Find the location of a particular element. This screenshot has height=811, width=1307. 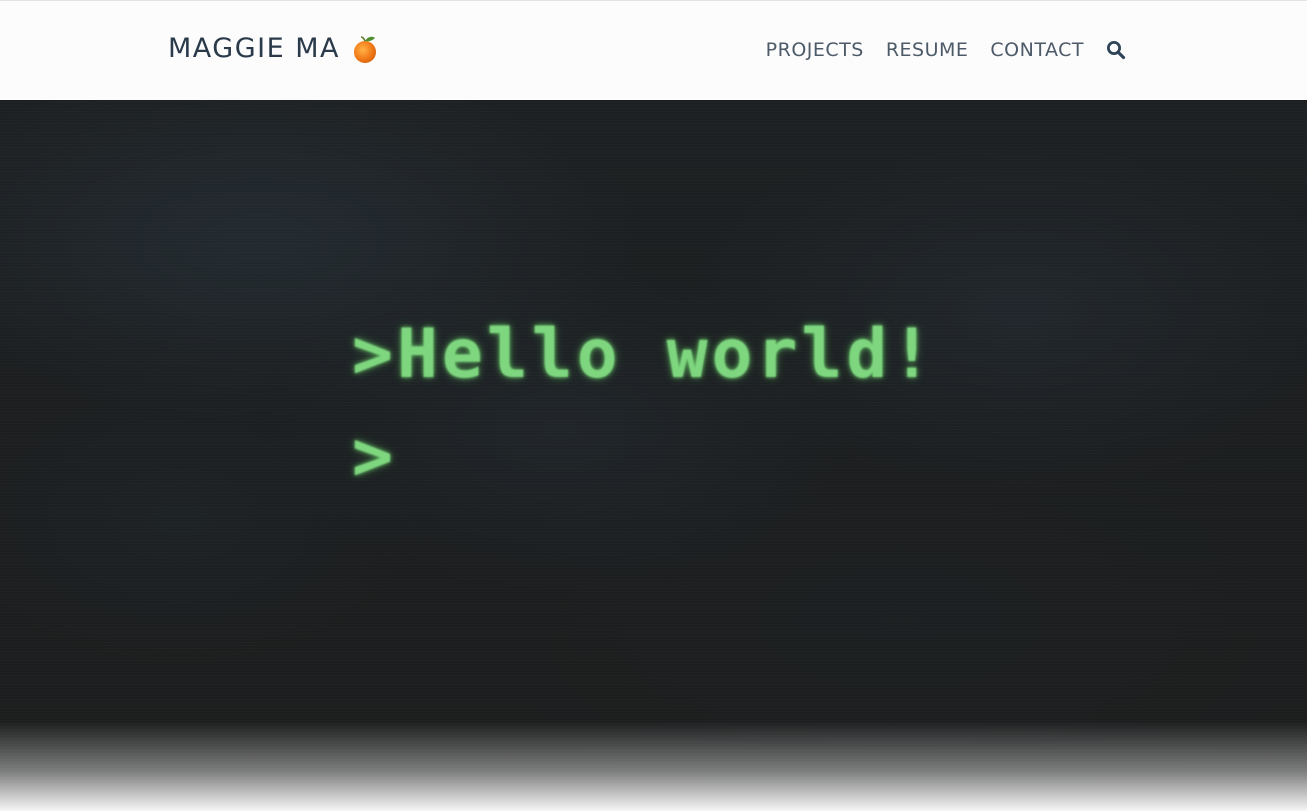

brand-home-link: MAGGIE MA is located at coordinates (273, 49).